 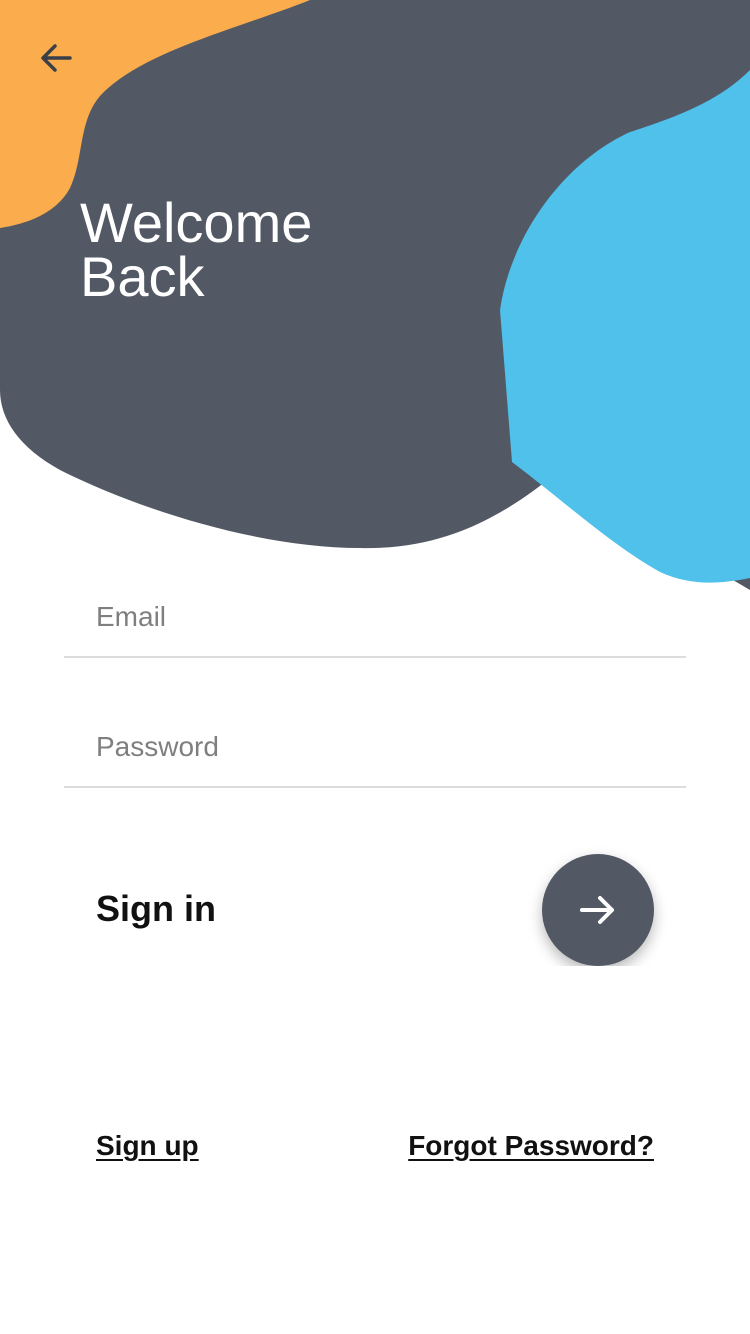 I want to click on sign-in-label: Sign in, so click(x=156, y=908).